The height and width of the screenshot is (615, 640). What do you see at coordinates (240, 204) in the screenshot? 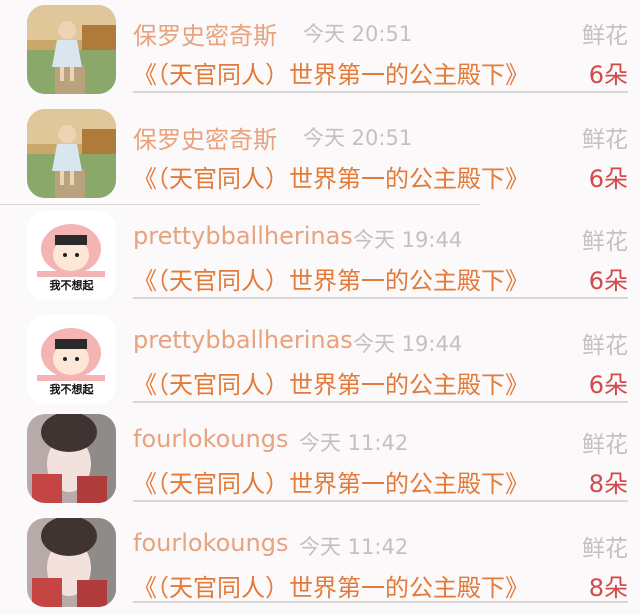
I see `section-separator` at bounding box center [240, 204].